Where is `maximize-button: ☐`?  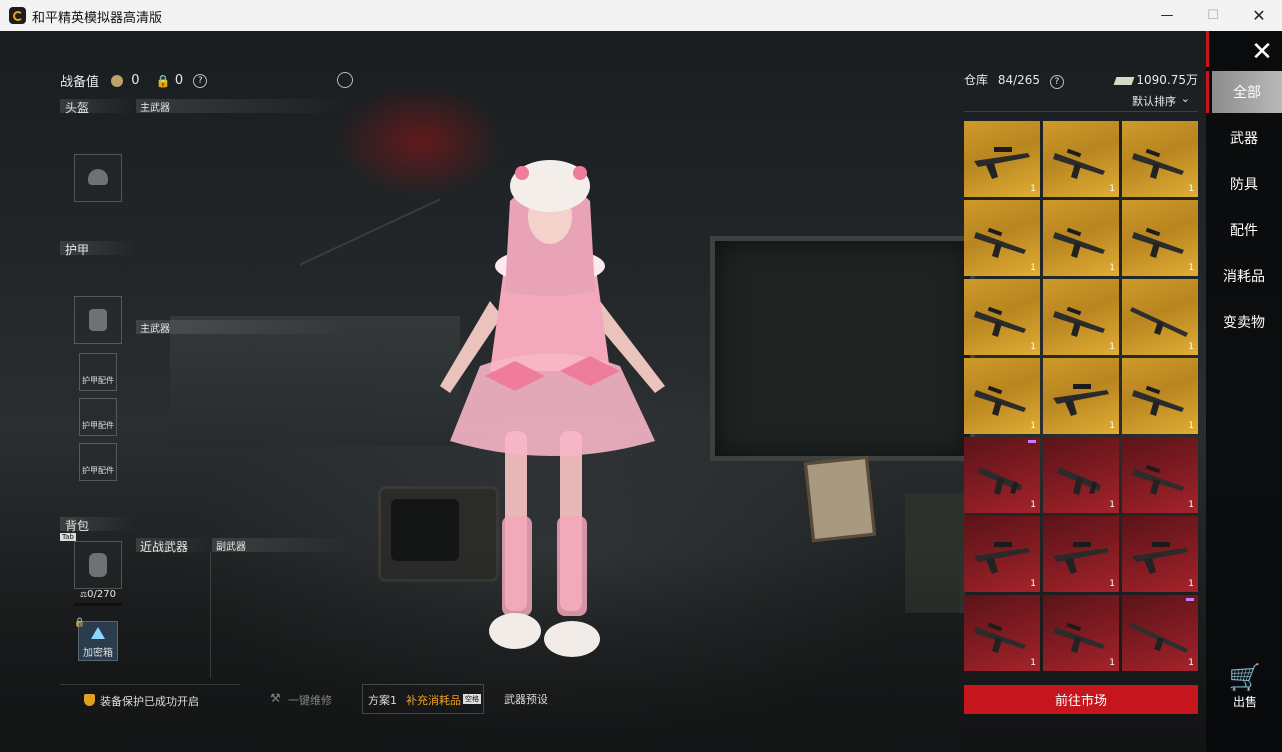 maximize-button: ☐ is located at coordinates (1213, 15).